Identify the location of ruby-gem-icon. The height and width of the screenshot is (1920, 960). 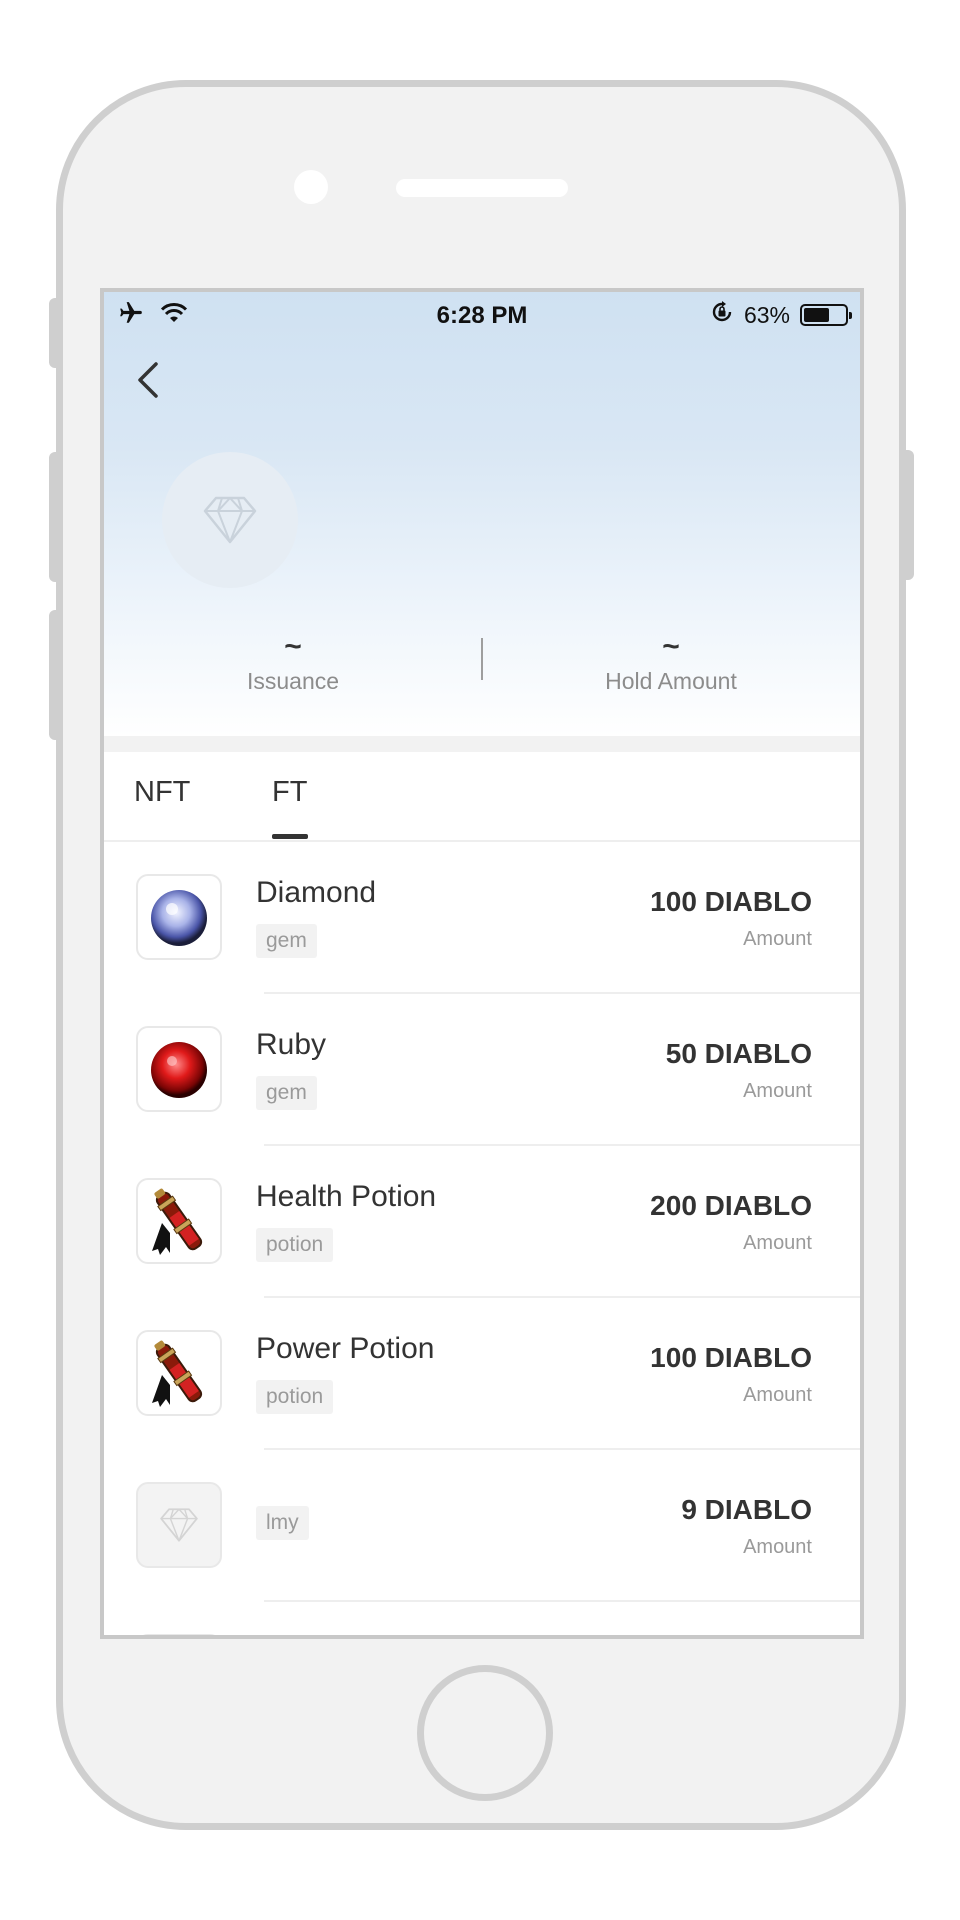
(179, 1069).